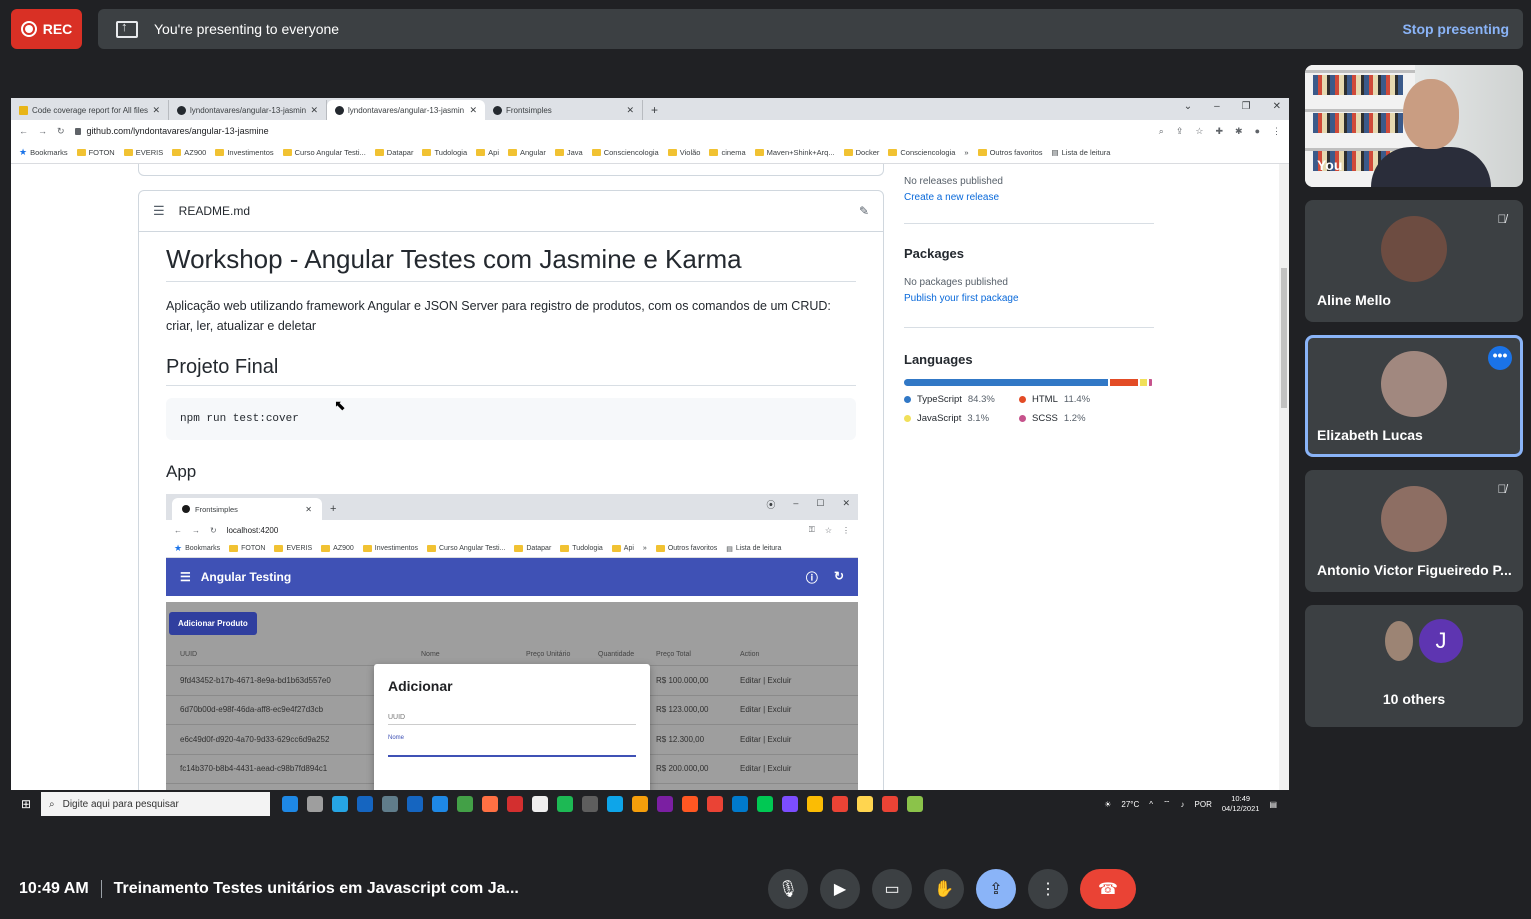 This screenshot has height=919, width=1531. Describe the element at coordinates (1130, 804) in the screenshot. I see `weather-text: 27°C` at that location.